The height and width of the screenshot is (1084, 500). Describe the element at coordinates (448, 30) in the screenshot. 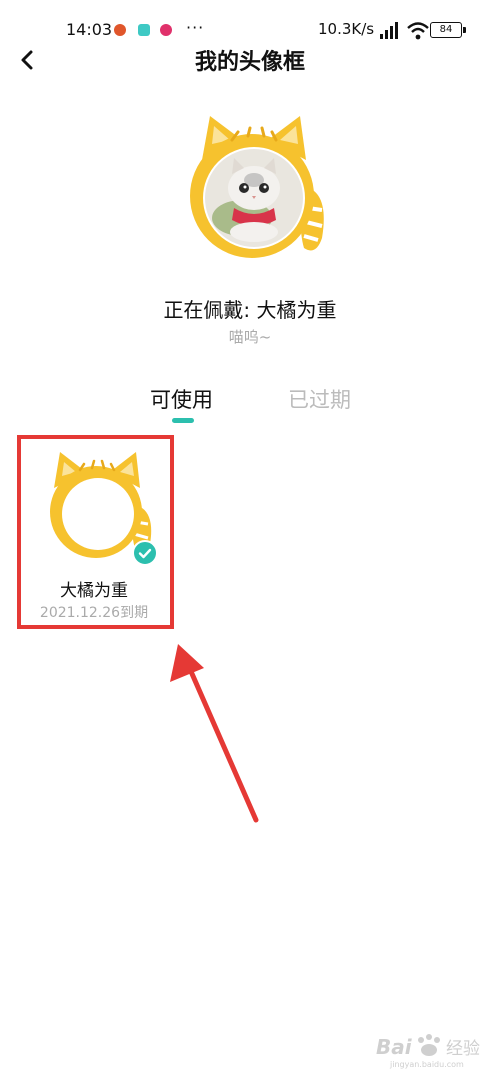

I see `battery-icon: 84` at that location.